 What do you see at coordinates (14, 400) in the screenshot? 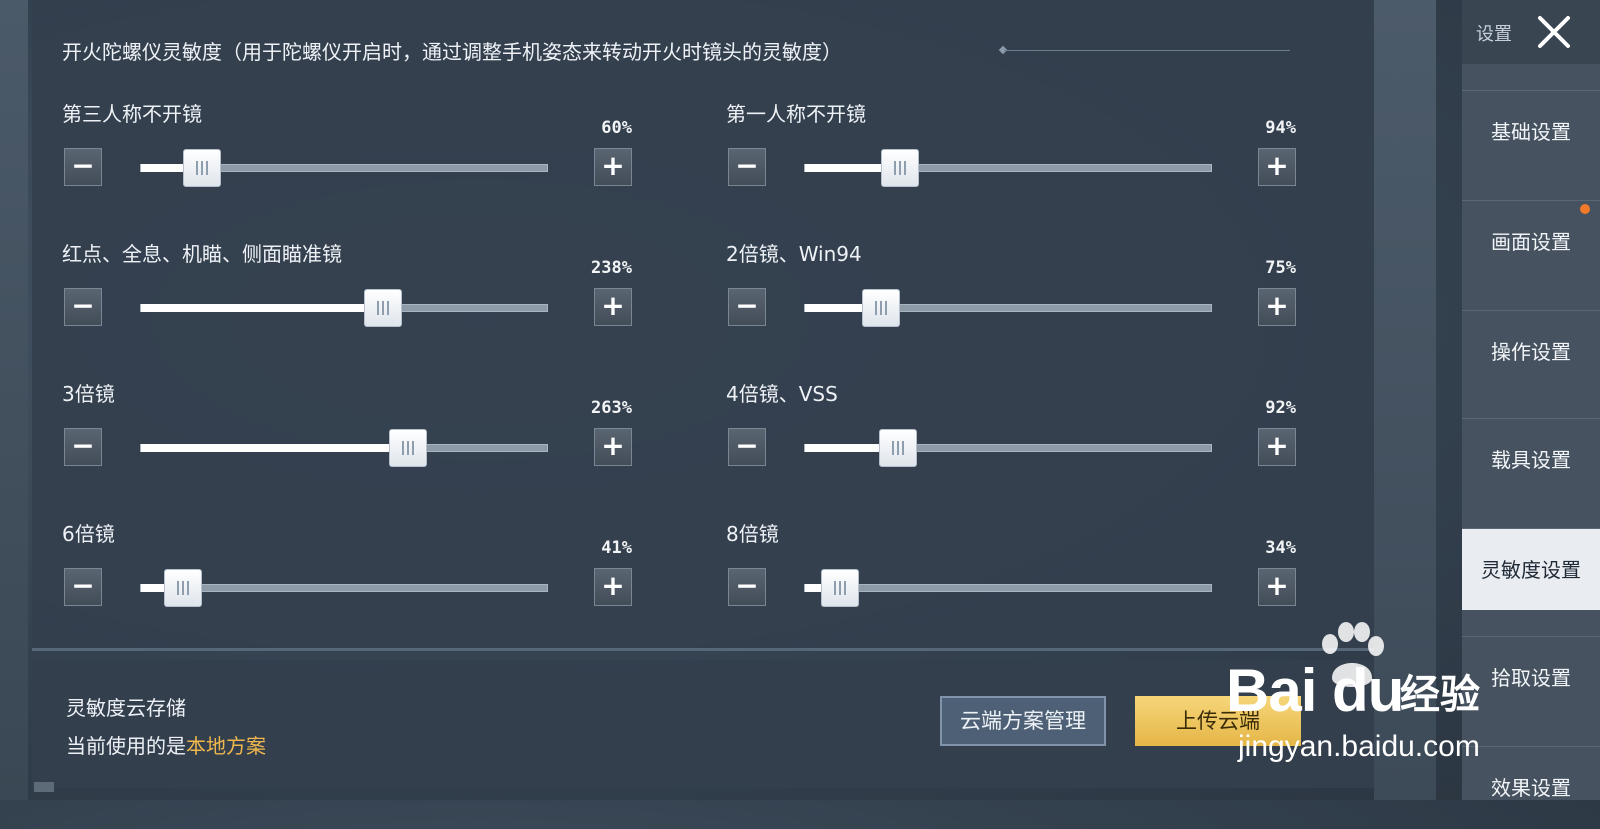
I see `background-edge-left` at bounding box center [14, 400].